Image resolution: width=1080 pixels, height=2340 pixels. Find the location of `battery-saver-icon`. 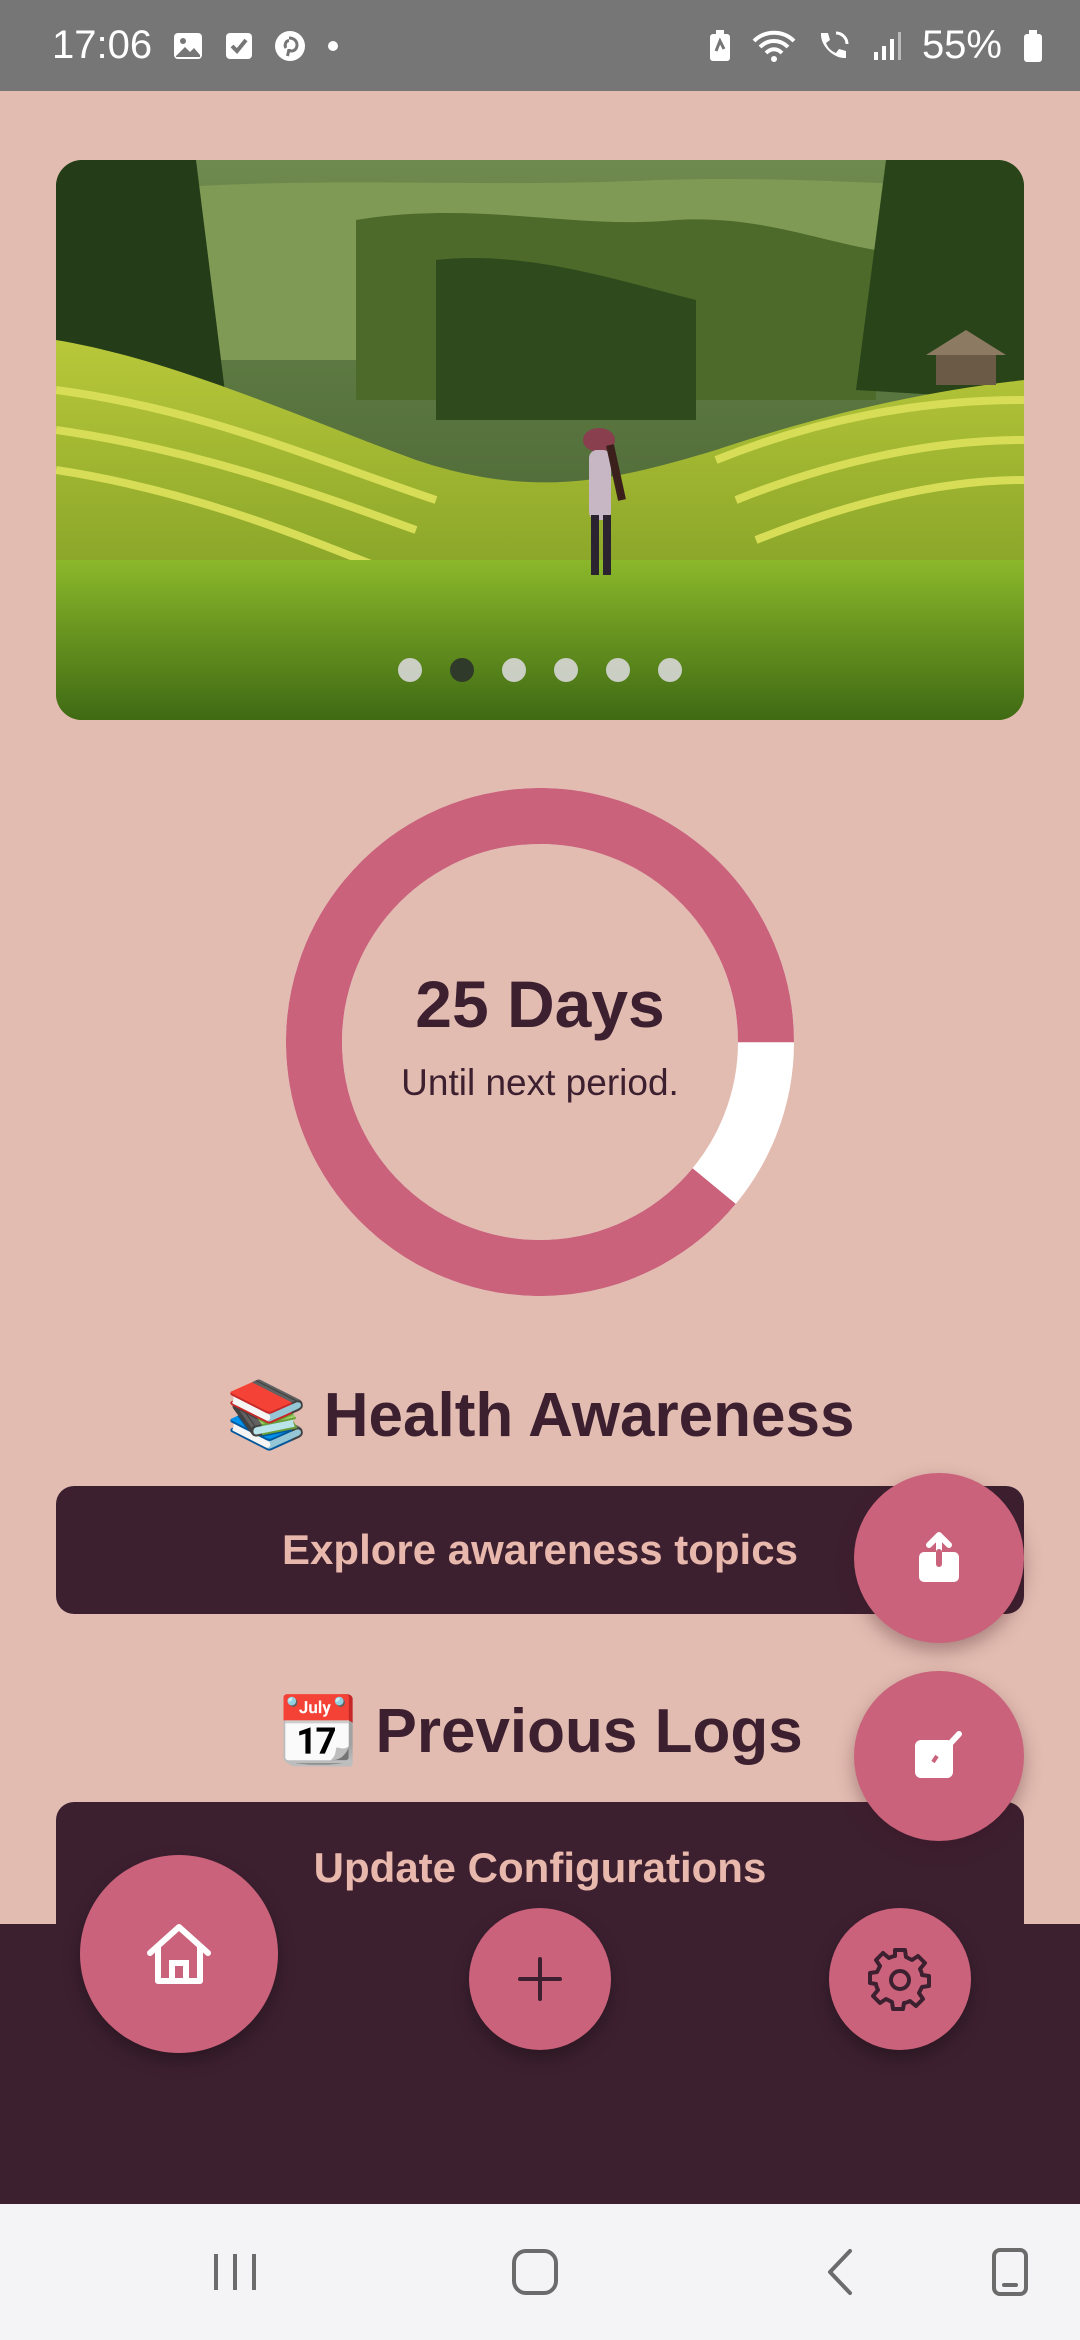

battery-saver-icon is located at coordinates (720, 46).